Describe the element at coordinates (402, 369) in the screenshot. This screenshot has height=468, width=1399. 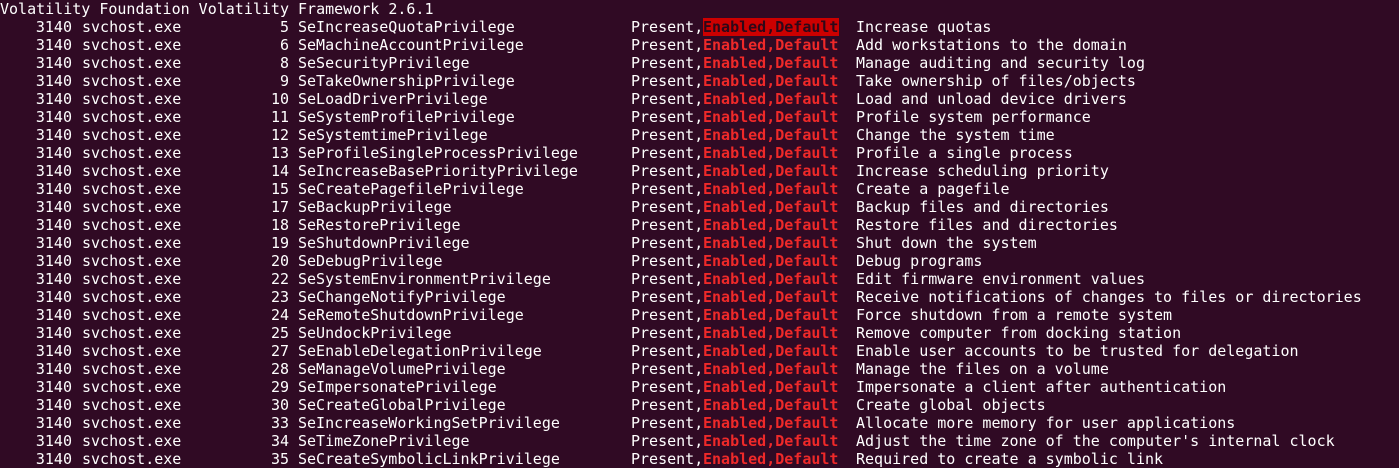
I see `privilege-cell: SeManageVolumePrivilege` at that location.